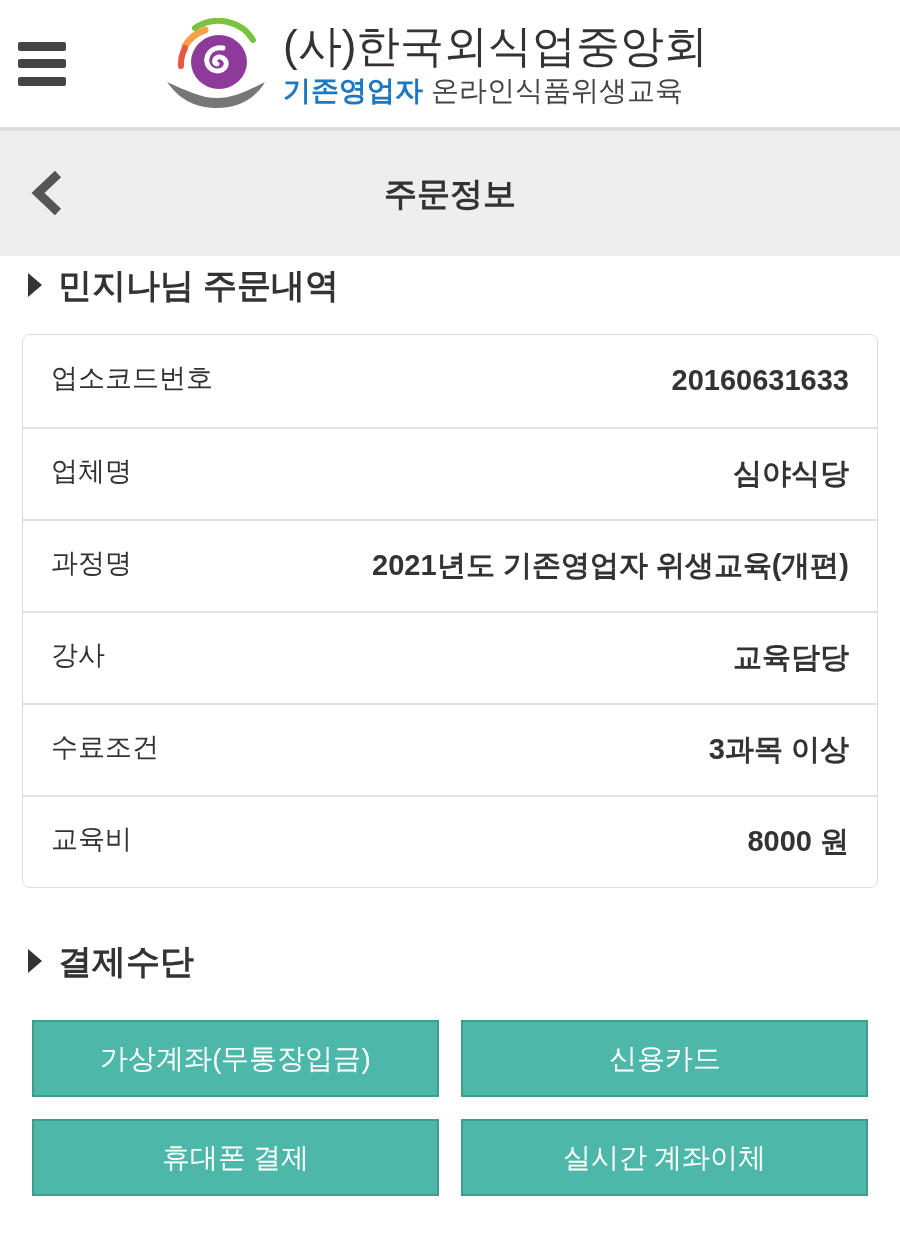 This screenshot has height=1240, width=900. Describe the element at coordinates (664, 1157) in the screenshot. I see `payment-button: 실시간 계좌이체` at that location.